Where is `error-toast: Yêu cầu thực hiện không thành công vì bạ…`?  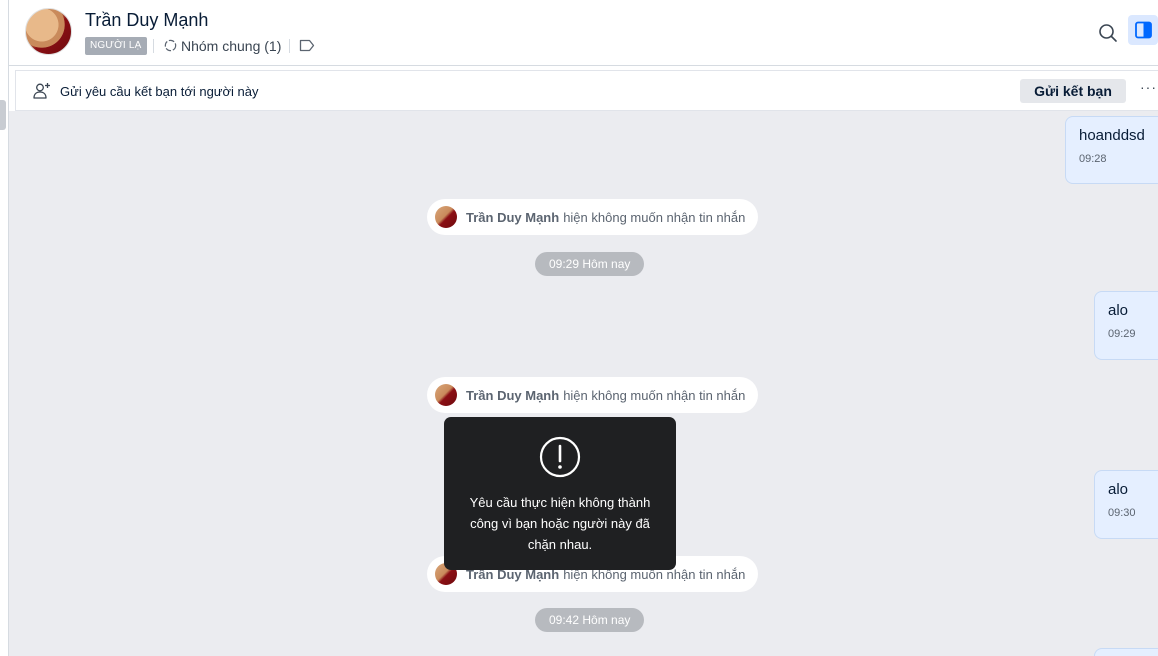
error-toast: Yêu cầu thực hiện không thành công vì bạ… is located at coordinates (560, 493).